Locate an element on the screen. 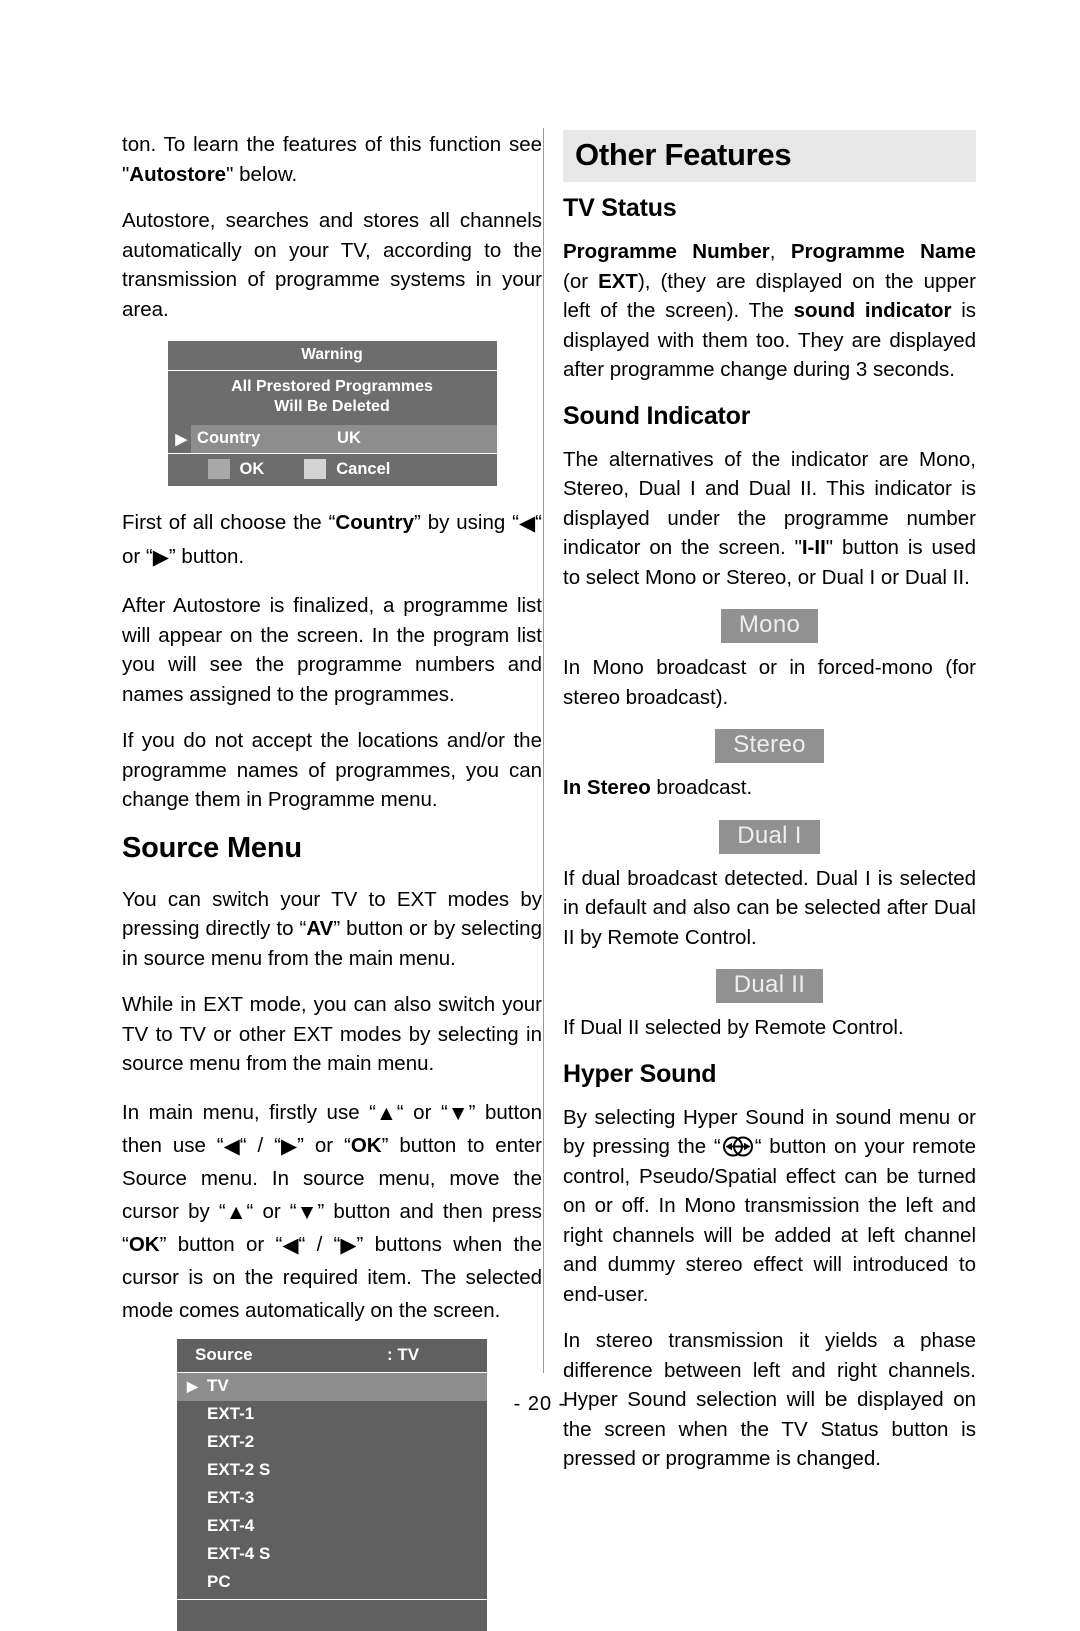  source-menu-item-pc: ▶PC is located at coordinates (332, 1583).